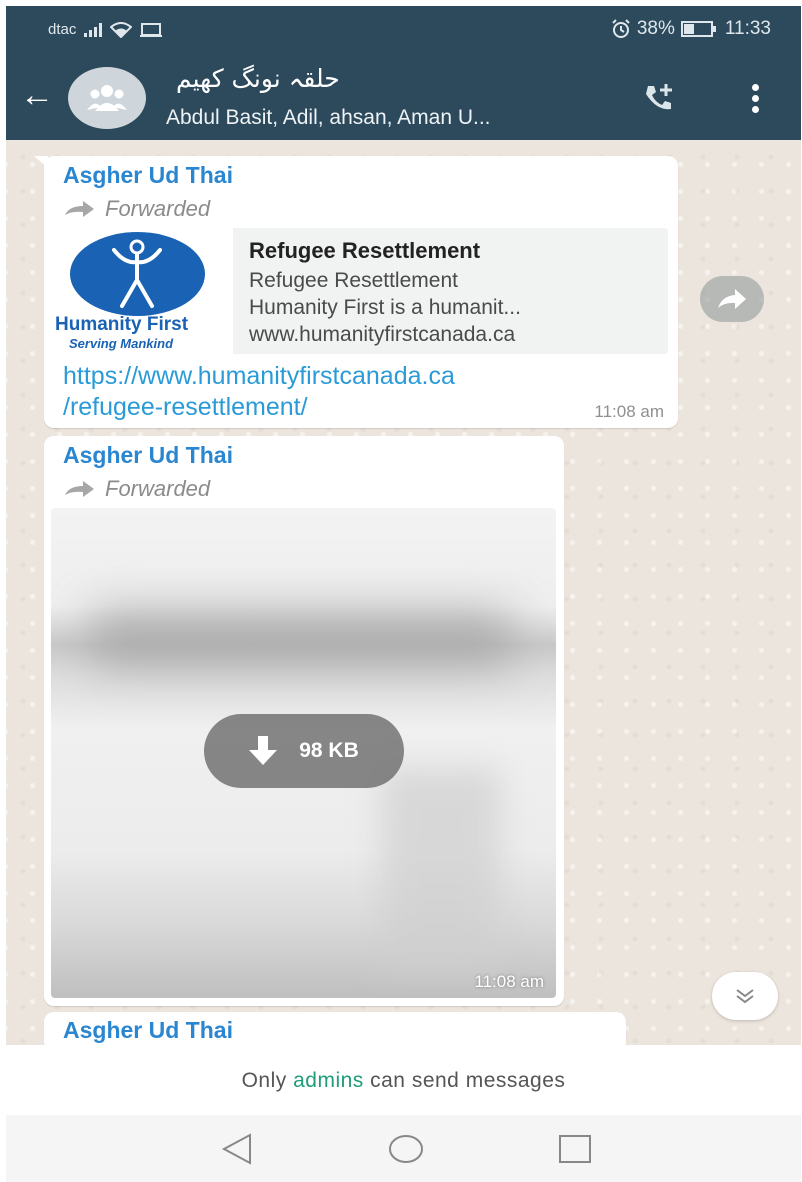 The image size is (802, 1182). I want to click on logo-emblem, so click(137, 274).